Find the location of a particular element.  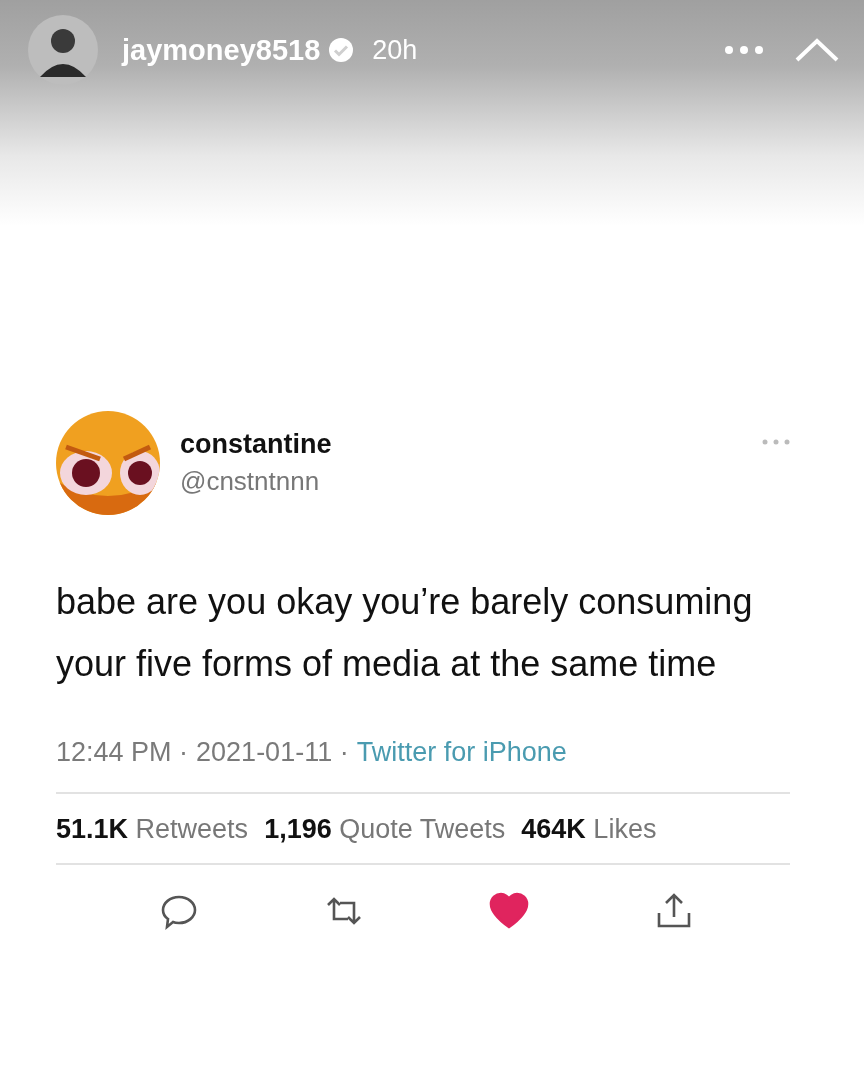

tweet-time: 12:44 PM · is located at coordinates (122, 752).